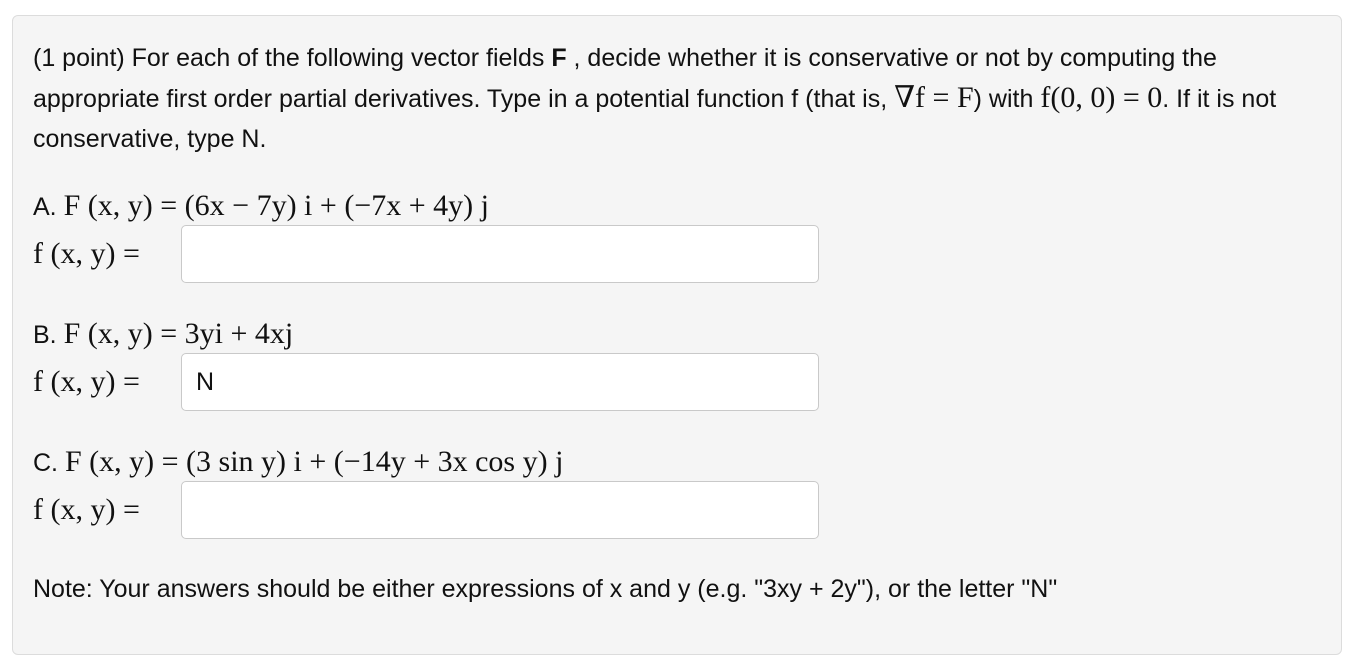 This screenshot has height=668, width=1356. Describe the element at coordinates (934, 97) in the screenshot. I see `gradient-equation: ∇f = F` at that location.